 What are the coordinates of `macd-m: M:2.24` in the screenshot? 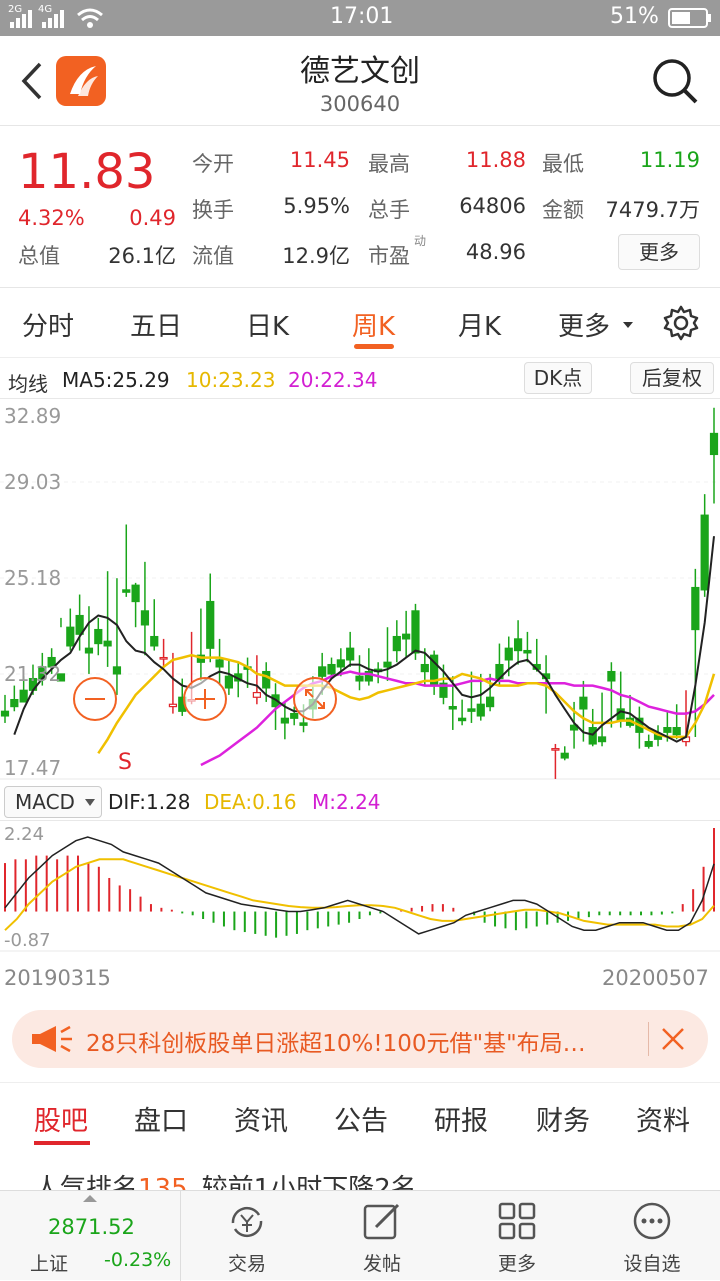 It's located at (346, 802).